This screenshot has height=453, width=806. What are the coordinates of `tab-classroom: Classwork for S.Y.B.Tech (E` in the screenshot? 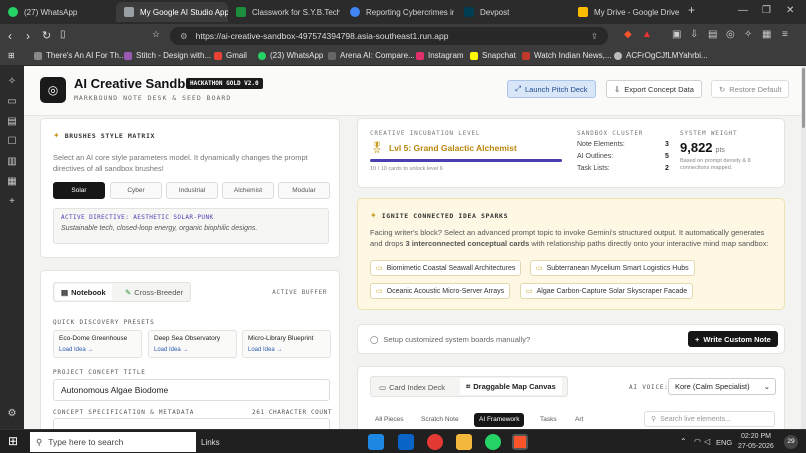 It's located at (284, 12).